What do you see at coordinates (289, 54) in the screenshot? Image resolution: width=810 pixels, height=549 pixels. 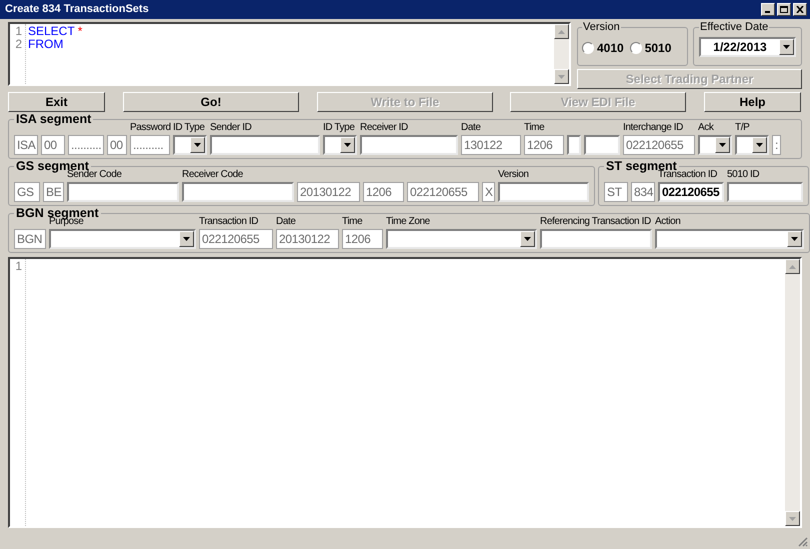 I see `query-editor: 1 2 SELECT * FROM` at bounding box center [289, 54].